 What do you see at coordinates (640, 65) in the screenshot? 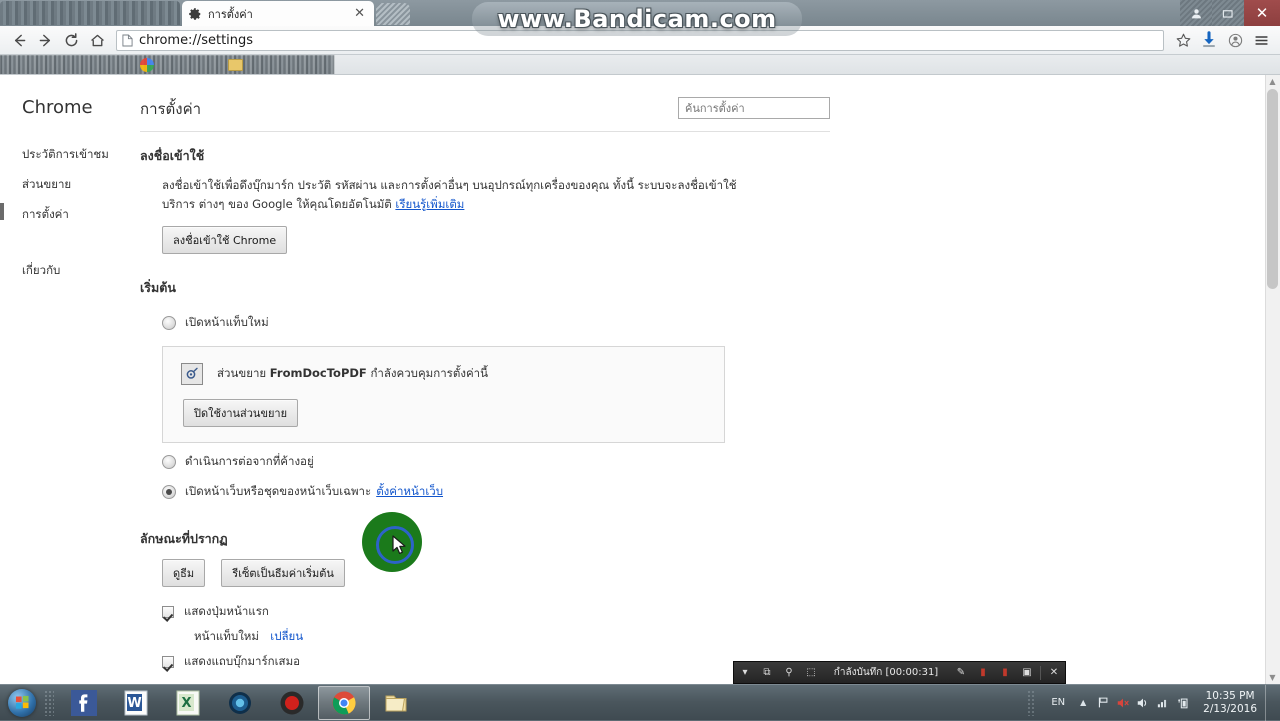
I see `bookmarks-bar` at bounding box center [640, 65].